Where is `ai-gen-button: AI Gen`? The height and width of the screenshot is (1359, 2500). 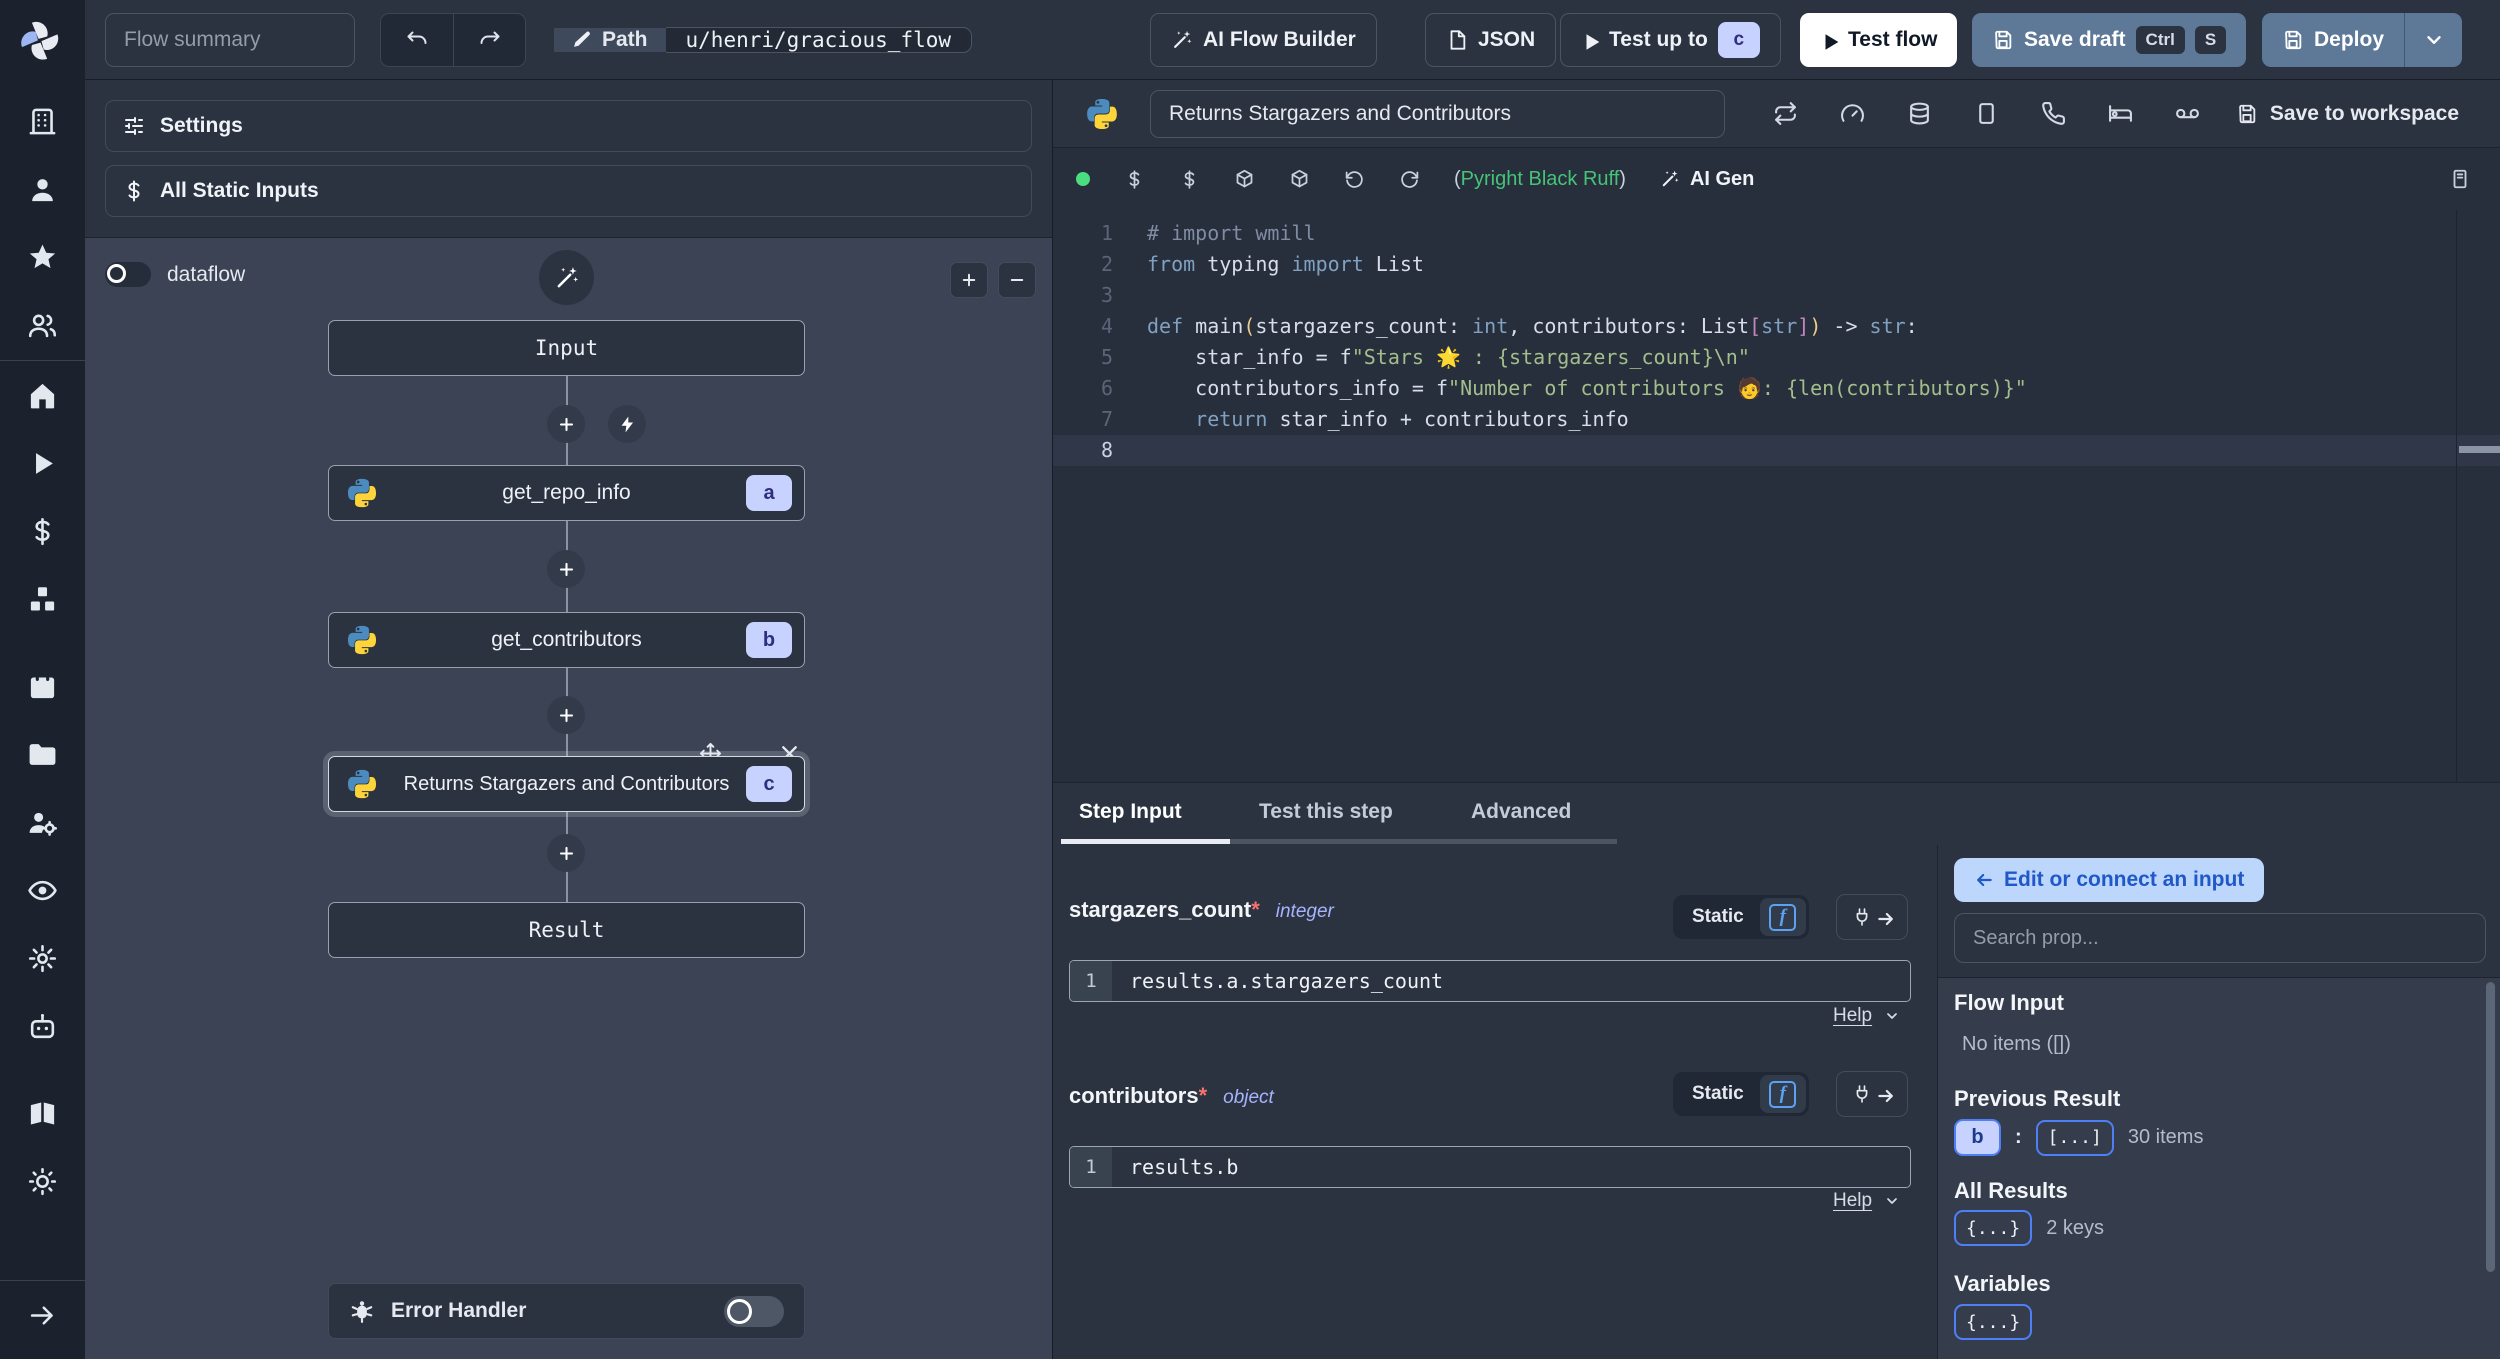 ai-gen-button: AI Gen is located at coordinates (1707, 179).